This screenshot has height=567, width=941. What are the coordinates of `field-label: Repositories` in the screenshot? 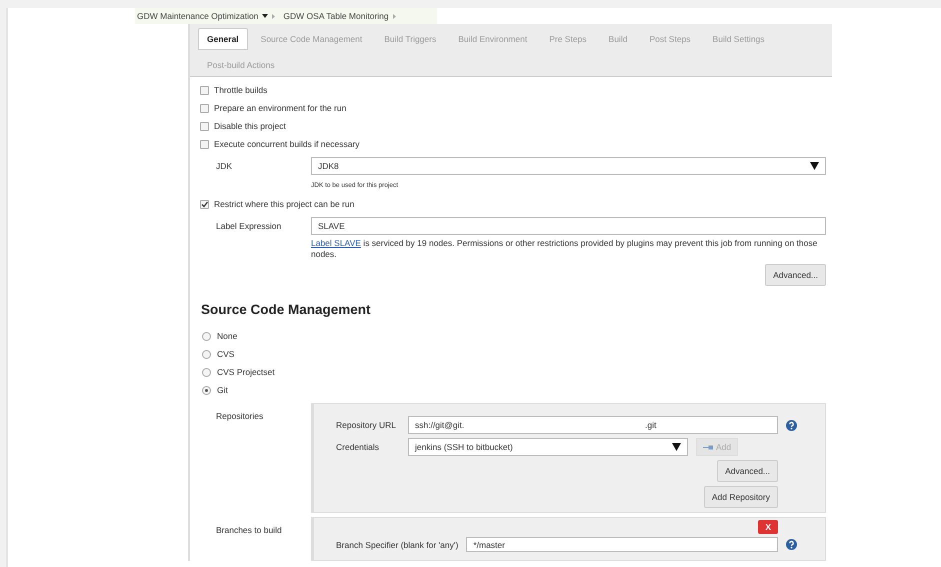 It's located at (239, 416).